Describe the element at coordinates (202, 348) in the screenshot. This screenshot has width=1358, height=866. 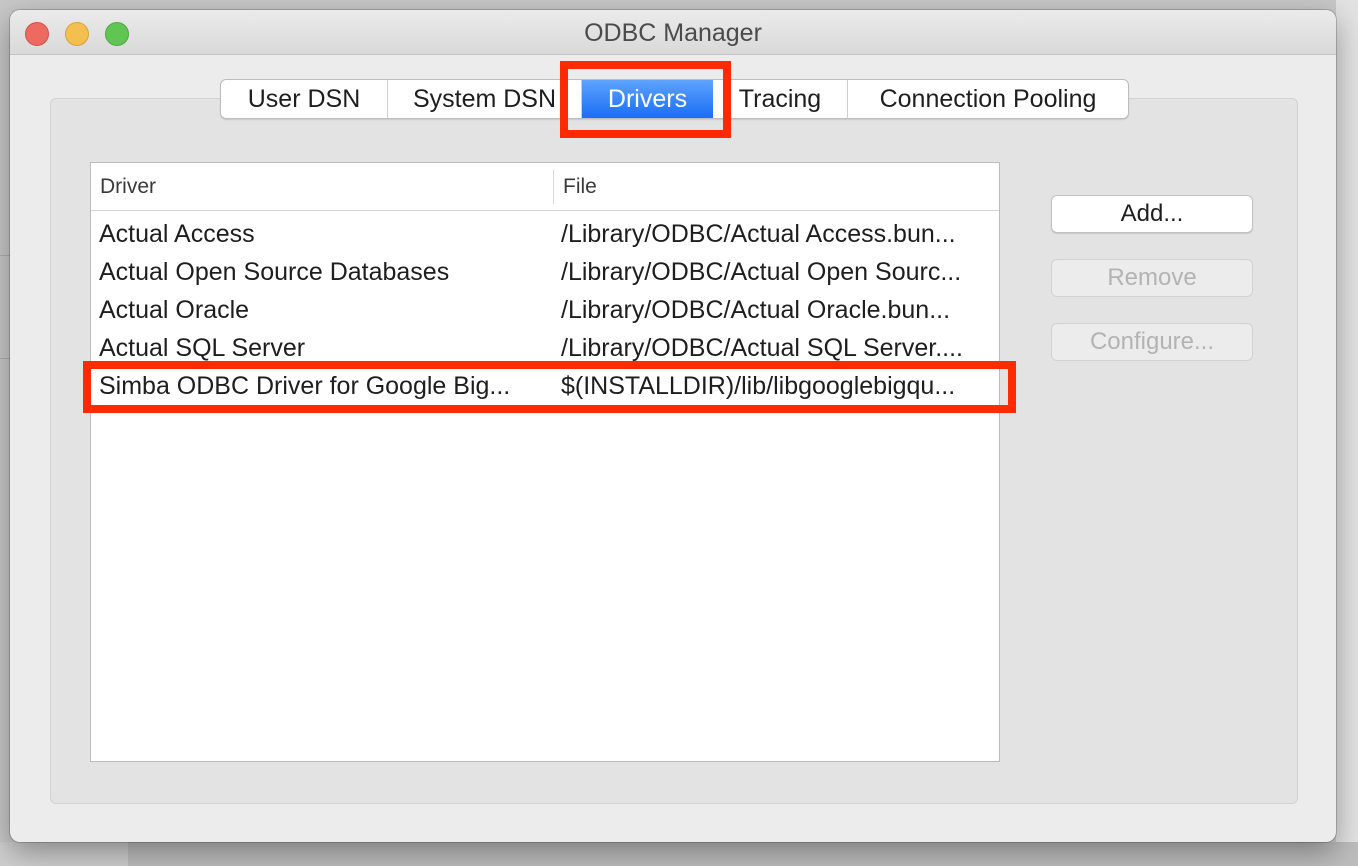
I see `driver-name-cell: Actual SQL Server` at that location.